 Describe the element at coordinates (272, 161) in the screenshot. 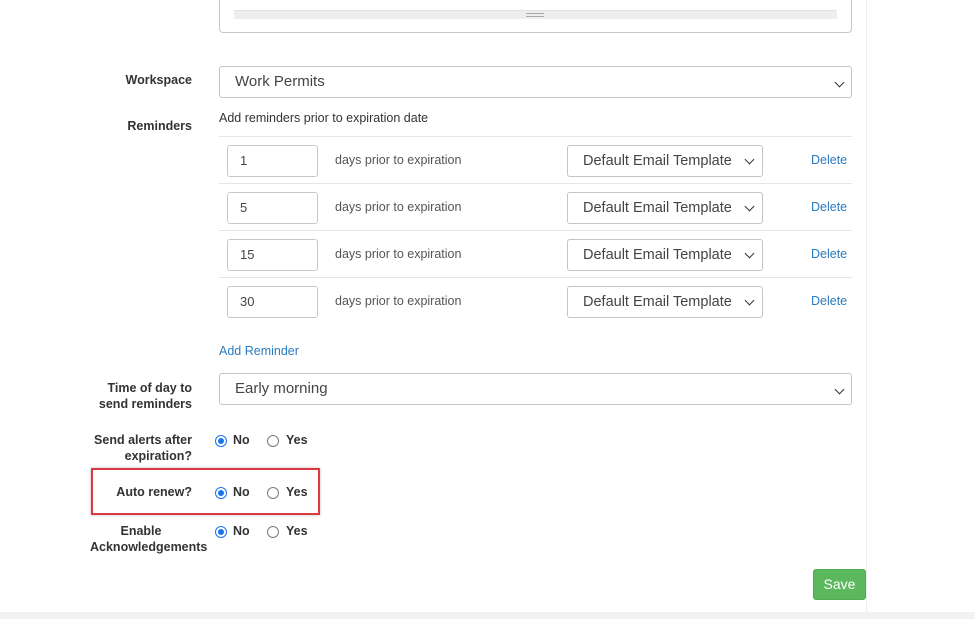

I see `reminder-days-input: 1` at that location.